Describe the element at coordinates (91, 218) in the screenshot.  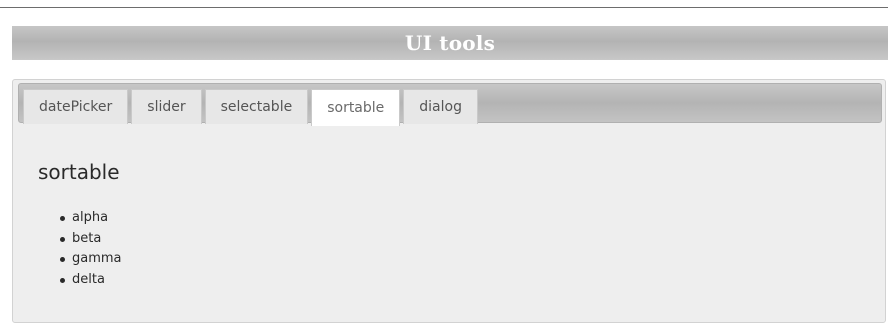
I see `list-item-alpha: alpha` at that location.